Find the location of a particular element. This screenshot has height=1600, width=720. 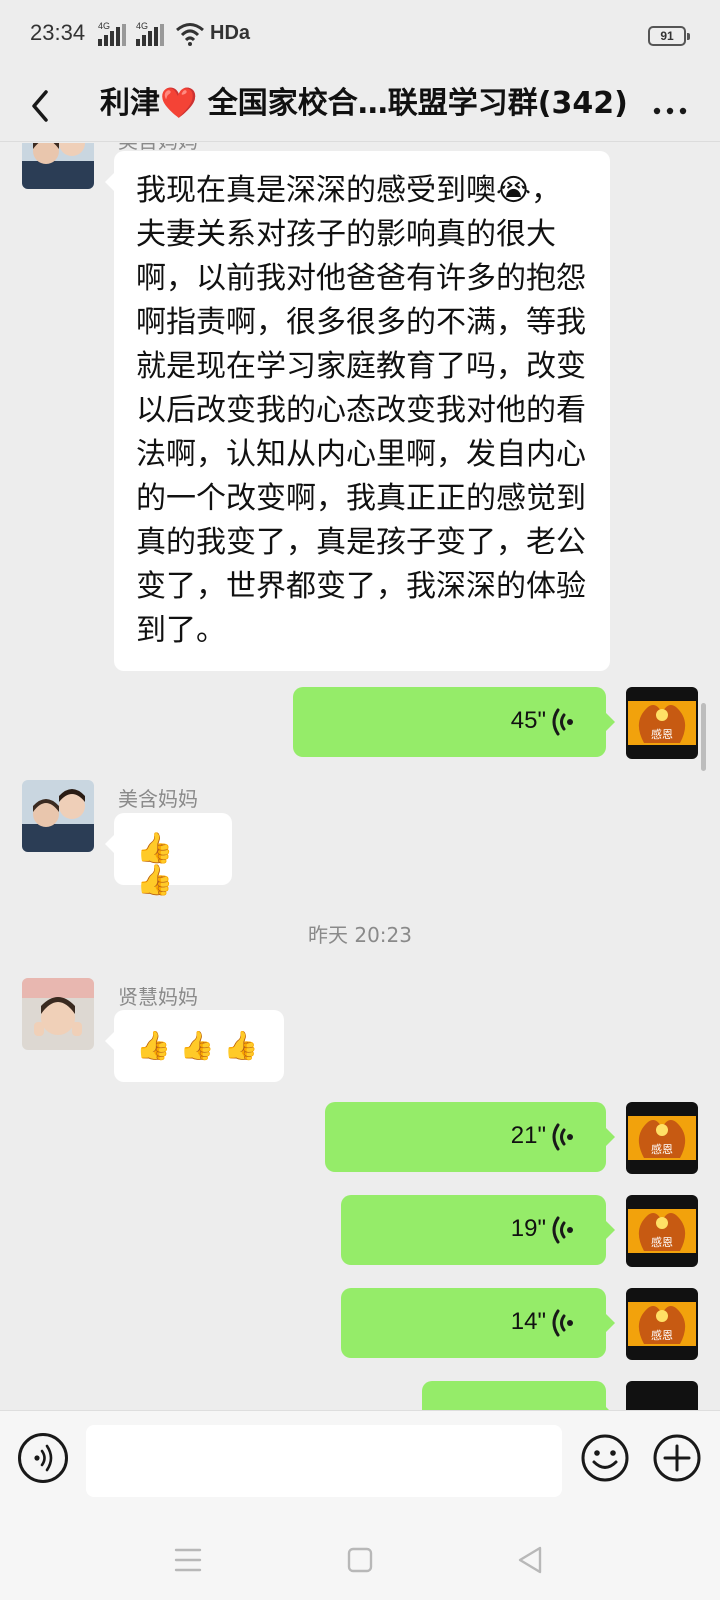

voice-duration: 21" is located at coordinates (528, 1135).